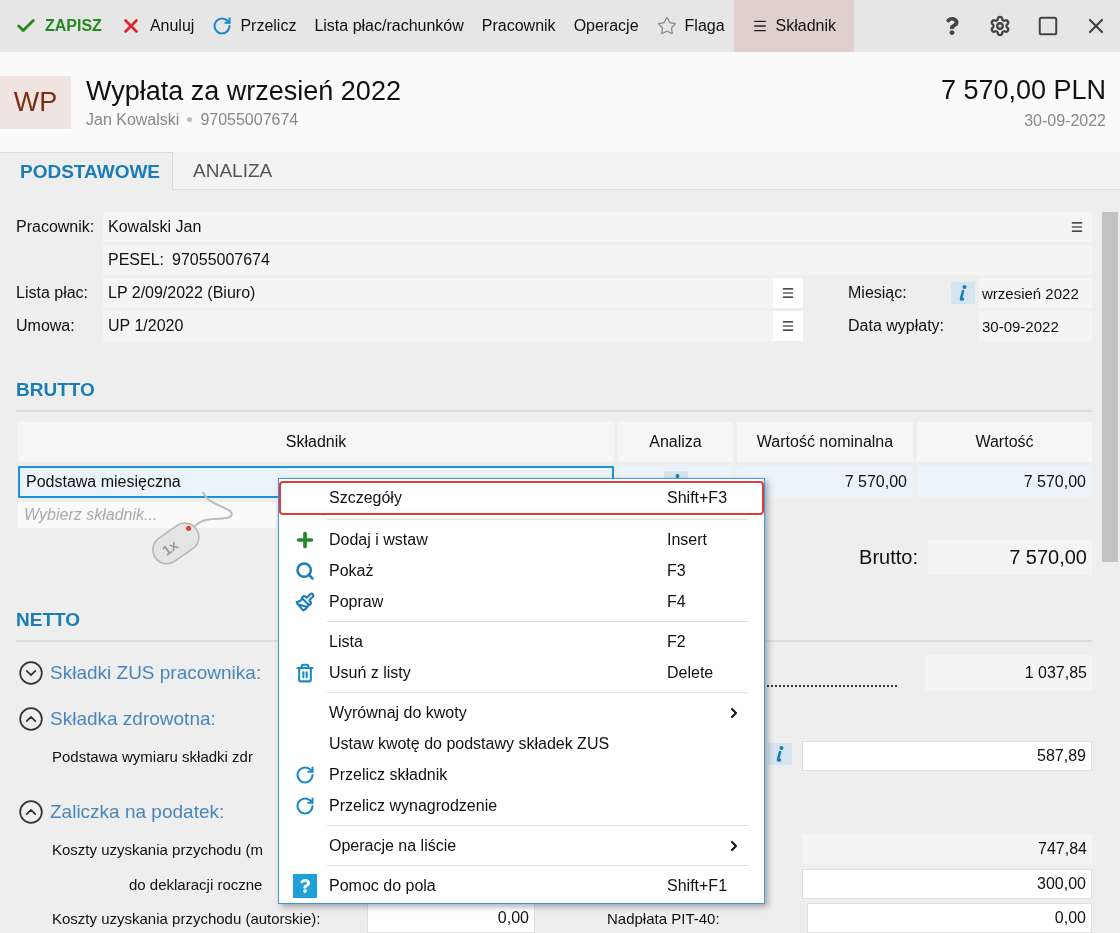  I want to click on column-header: Analiza, so click(675, 442).